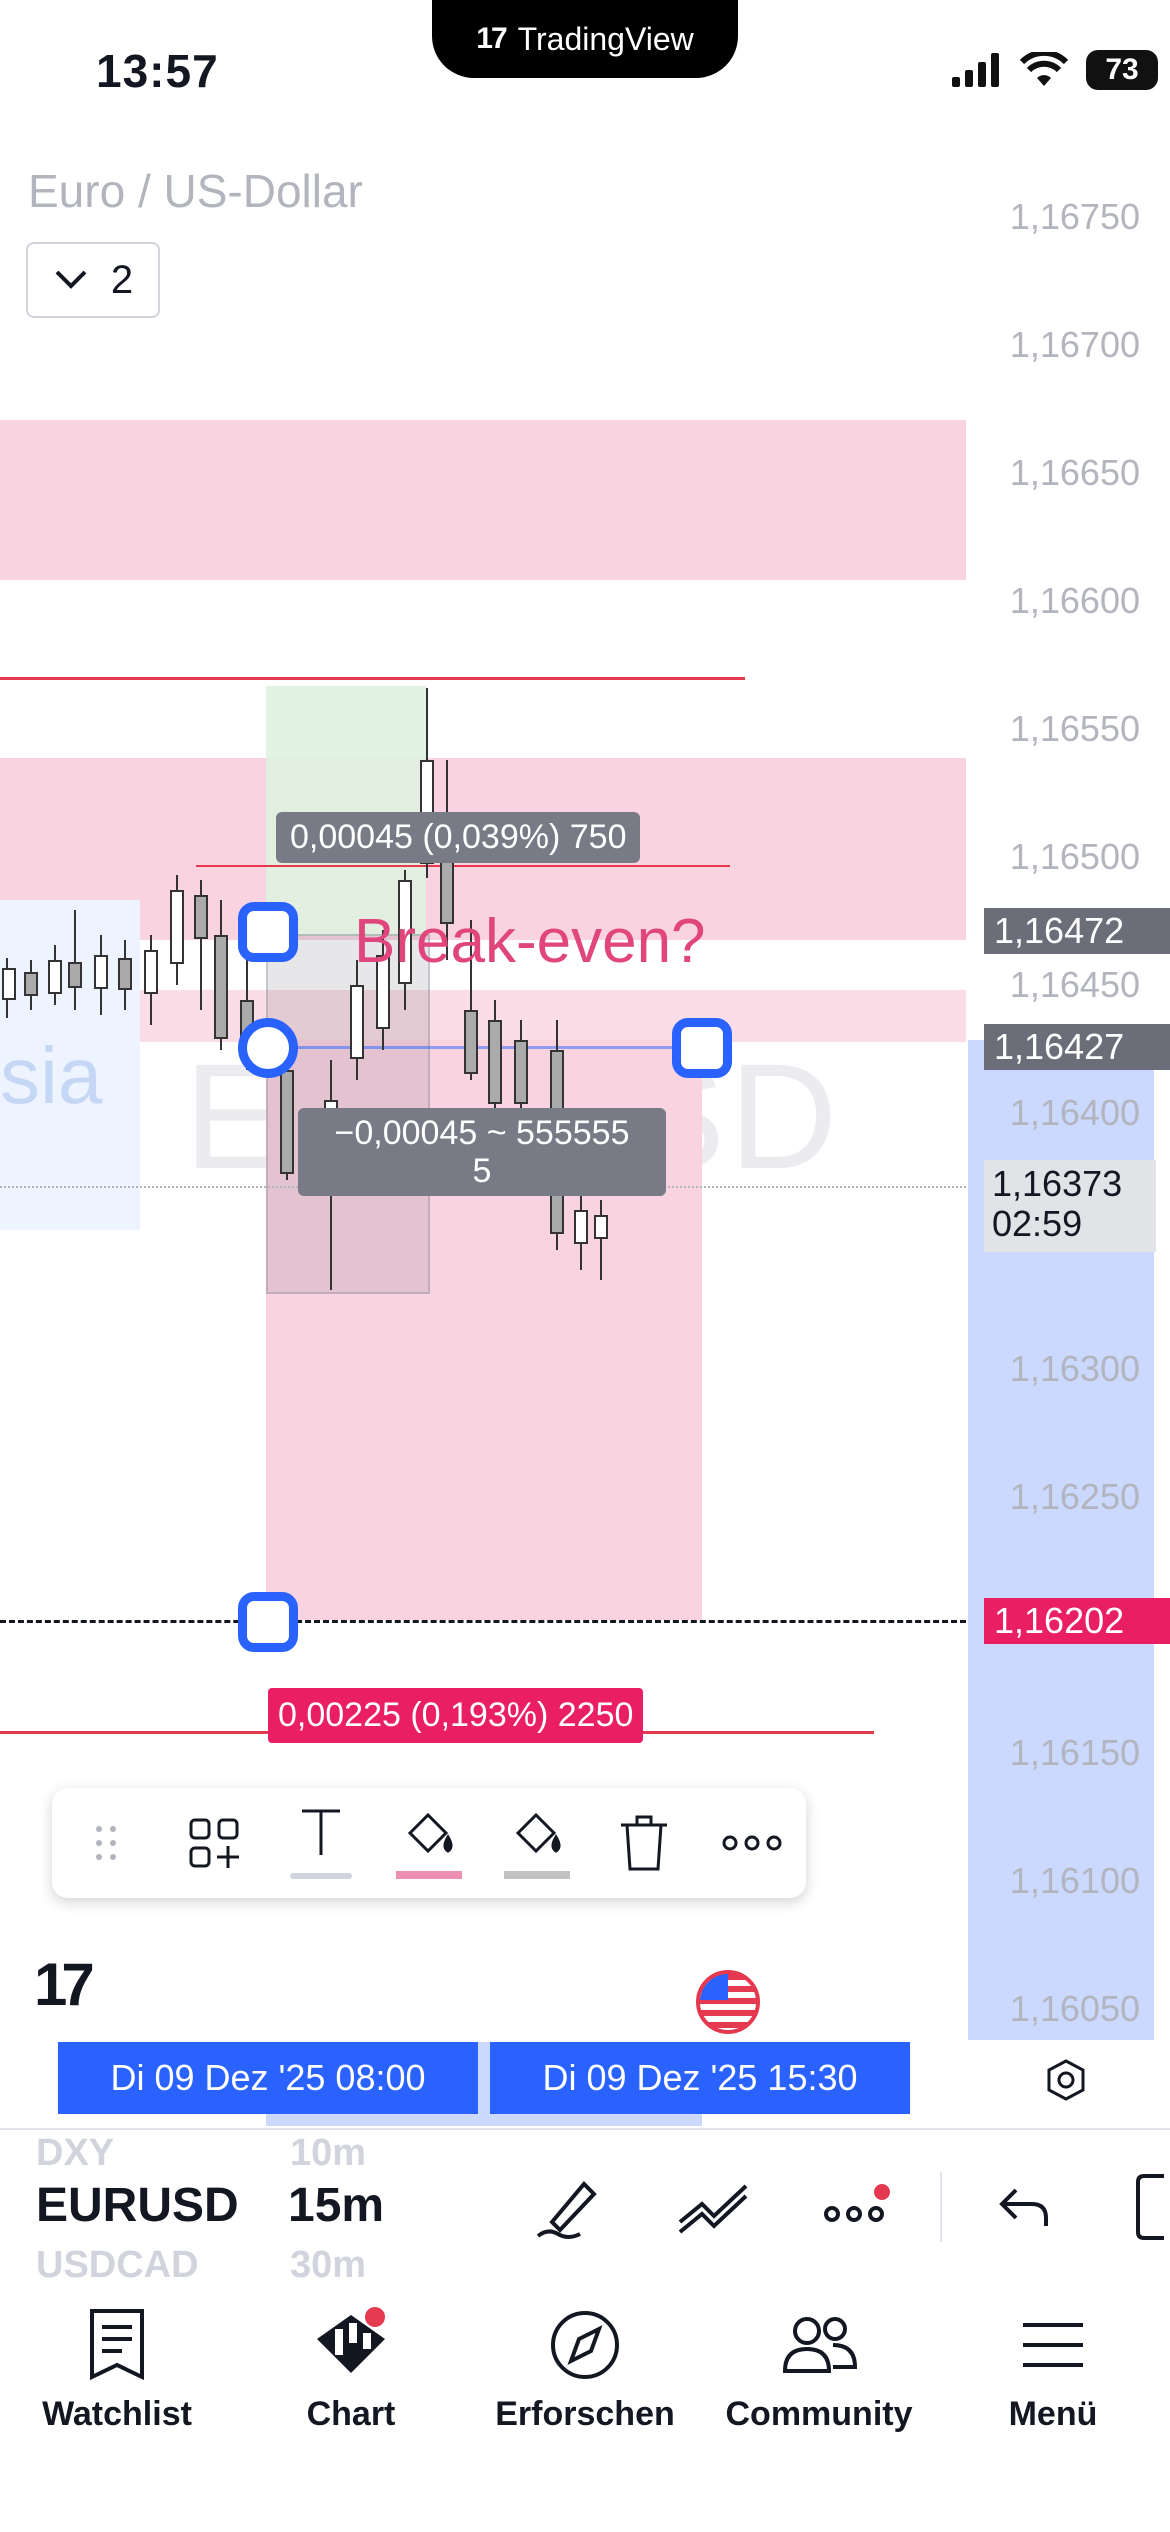 The width and height of the screenshot is (1170, 2532). I want to click on nav-label: Watchlist, so click(117, 2414).